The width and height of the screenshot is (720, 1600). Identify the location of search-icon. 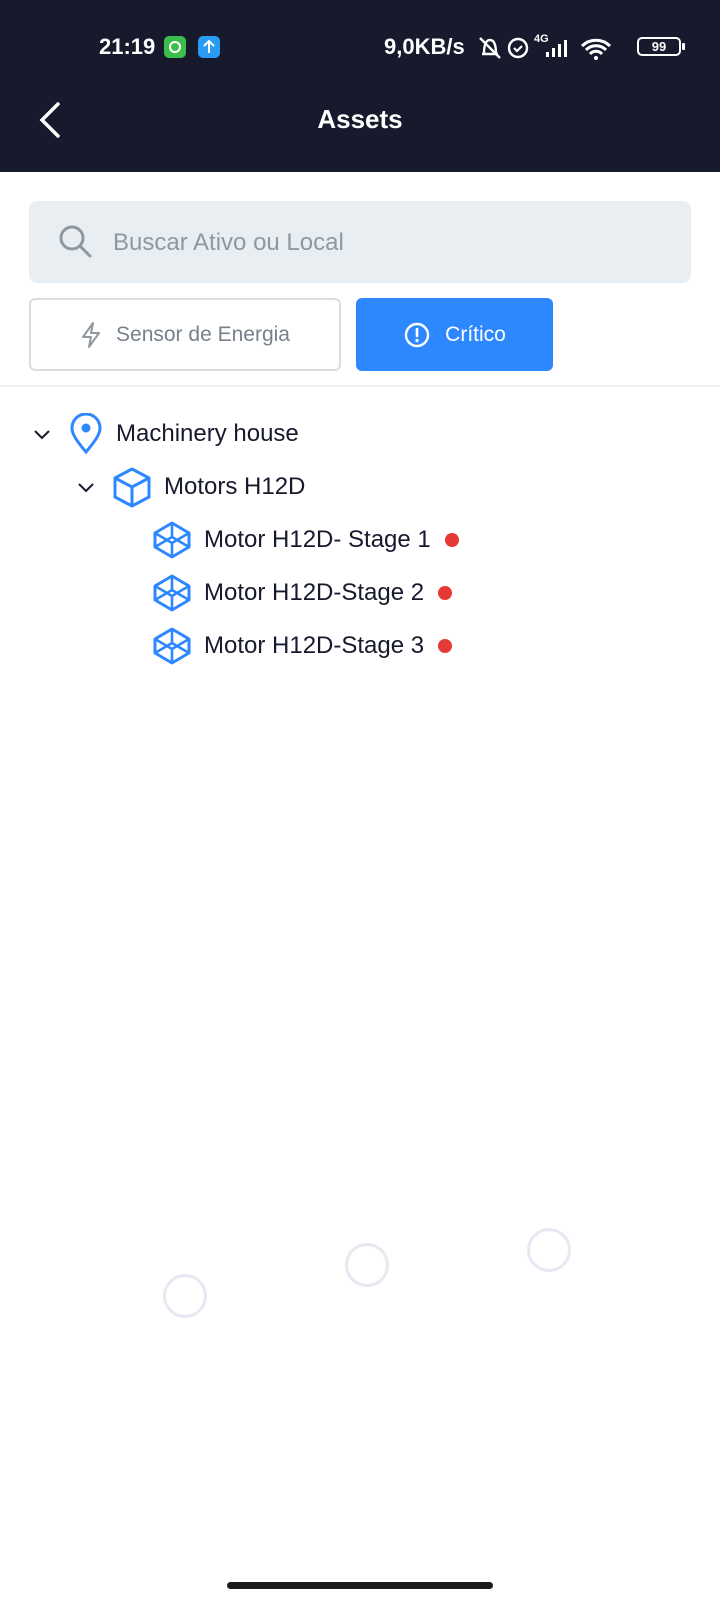
(75, 241).